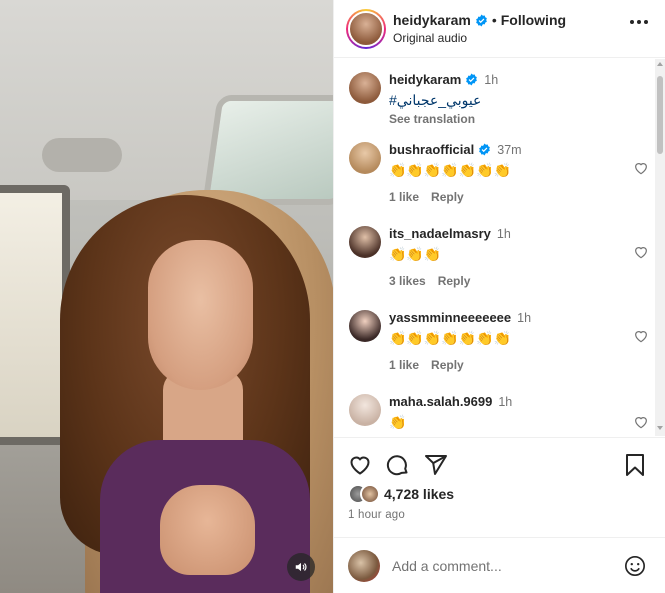  I want to click on commenter-username: bushraofficial, so click(431, 149).